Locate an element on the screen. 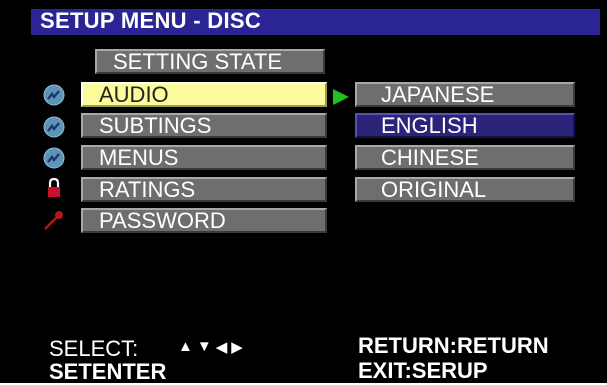  lock-icon is located at coordinates (54, 187).